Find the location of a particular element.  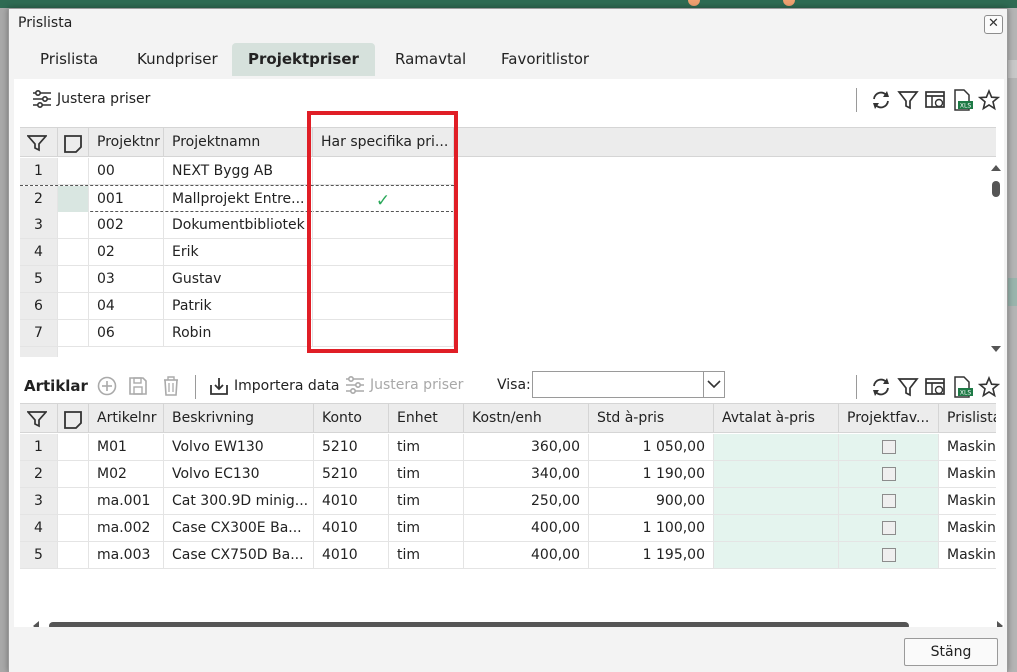

column-header-konto: Konto is located at coordinates (351, 418).